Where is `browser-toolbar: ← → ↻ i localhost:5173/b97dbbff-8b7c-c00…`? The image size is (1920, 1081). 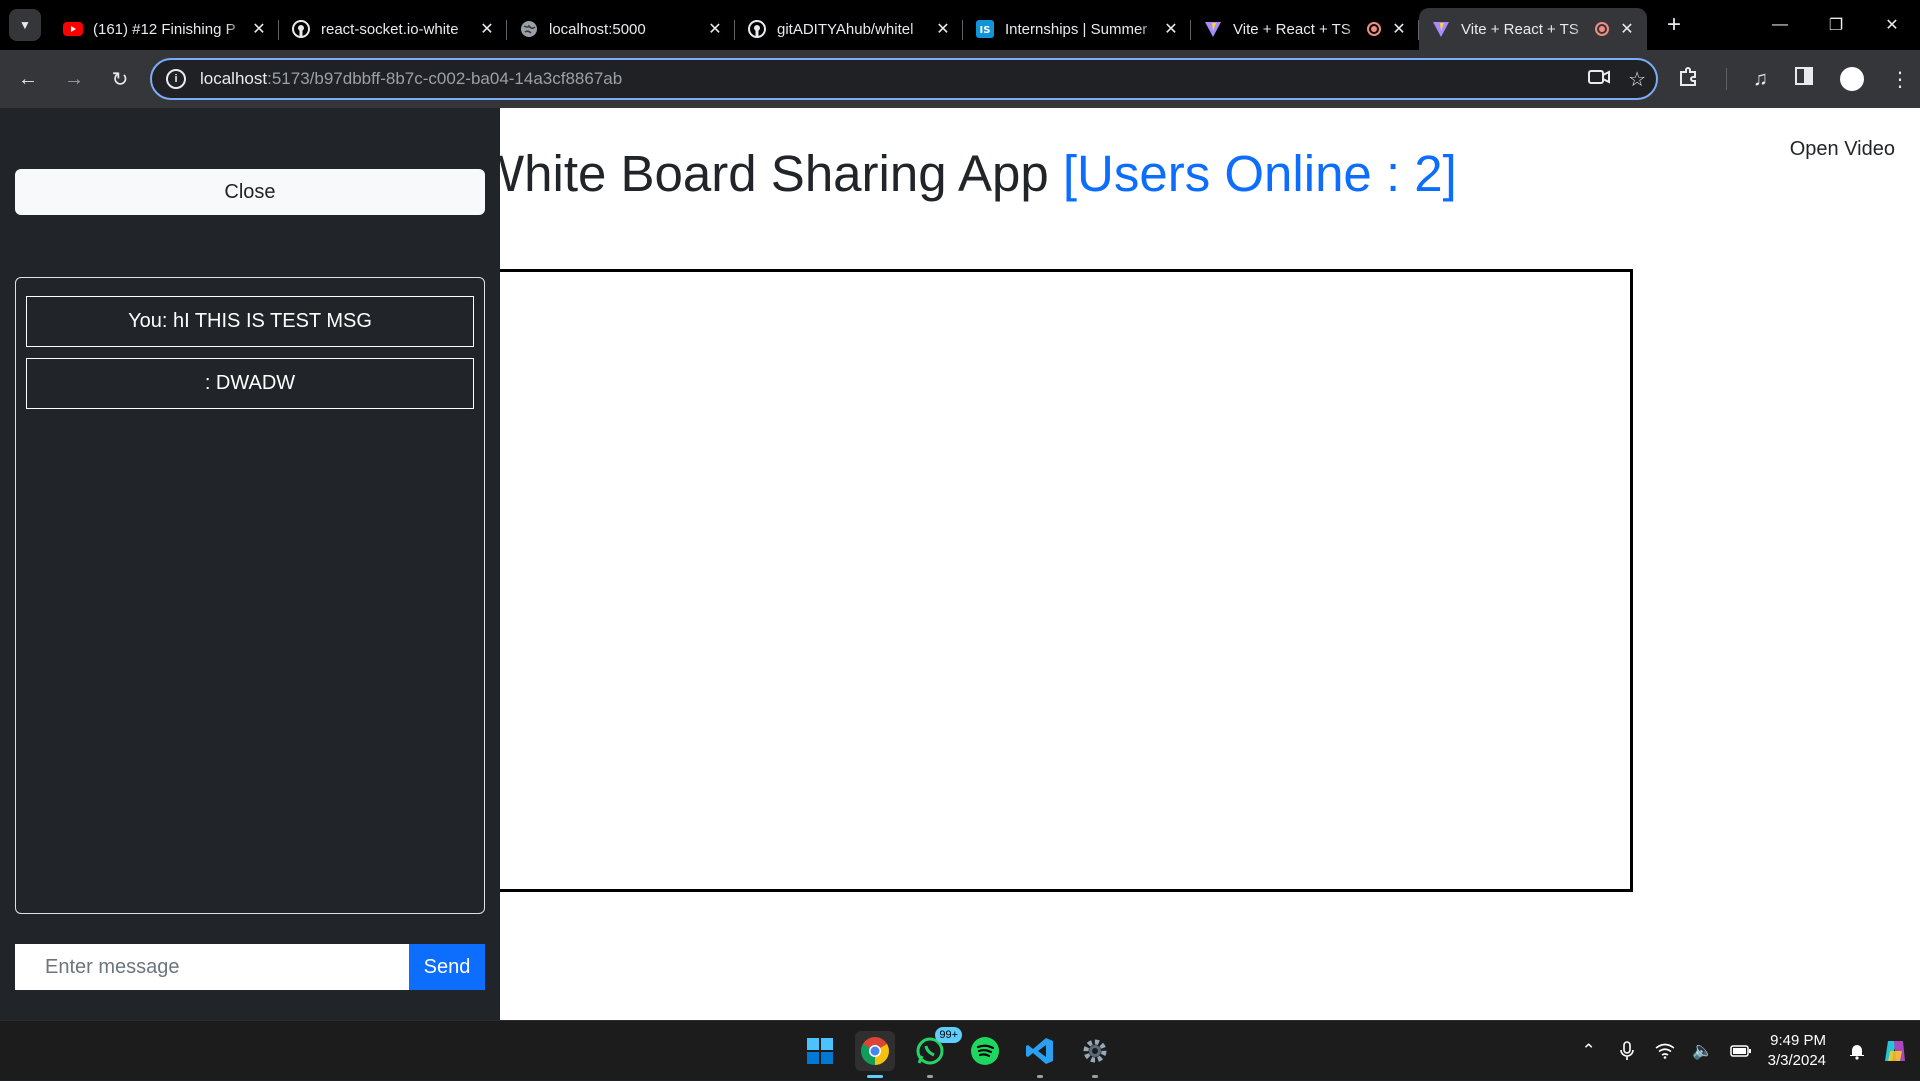 browser-toolbar: ← → ↻ i localhost:5173/b97dbbff-8b7c-c00… is located at coordinates (960, 79).